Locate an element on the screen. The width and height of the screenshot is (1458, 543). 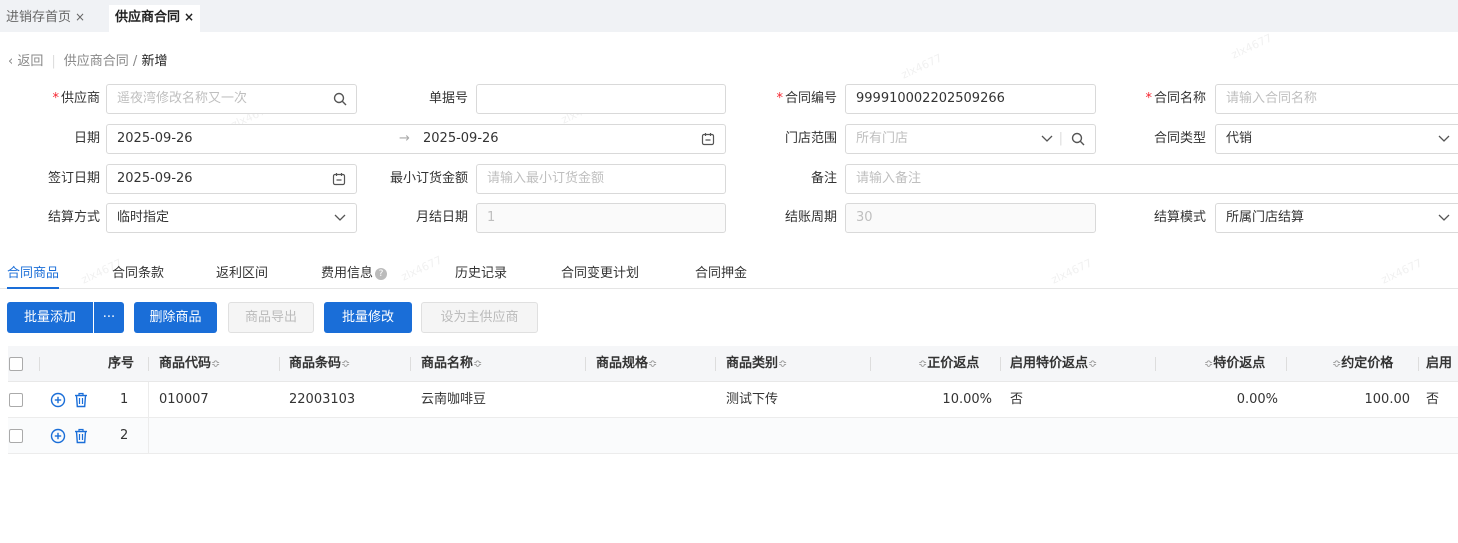
col-category: 商品类别≎ is located at coordinates (756, 364).